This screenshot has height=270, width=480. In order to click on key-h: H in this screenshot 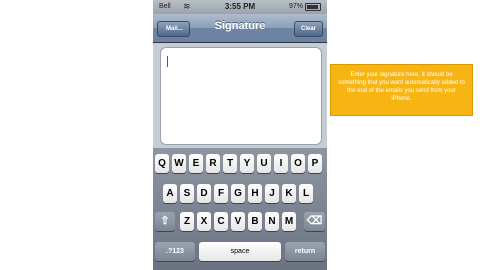, I will do `click(255, 193)`.